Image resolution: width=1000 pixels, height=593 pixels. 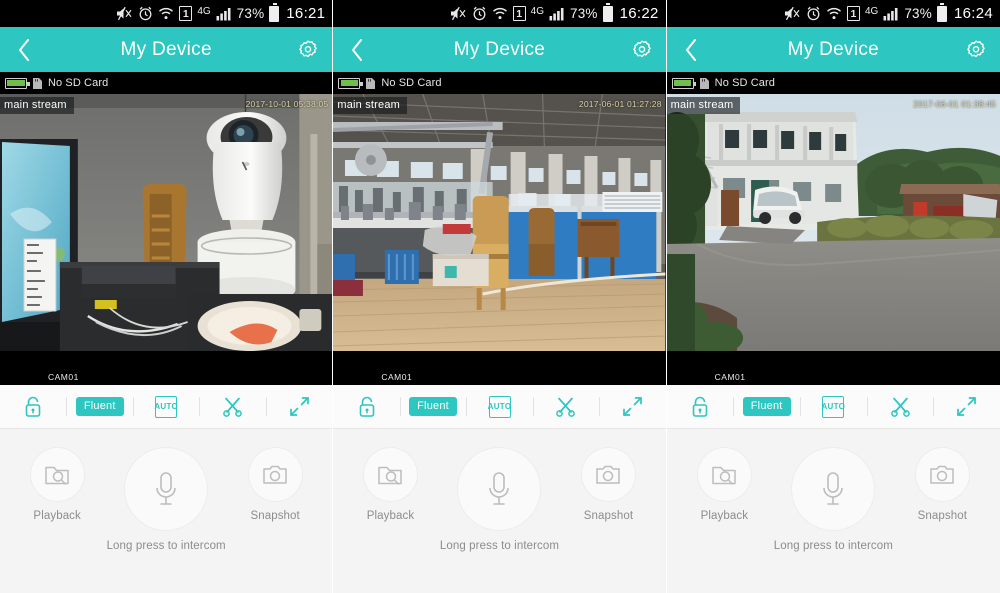 I want to click on snapshot-label: Snapshot, so click(x=275, y=516).